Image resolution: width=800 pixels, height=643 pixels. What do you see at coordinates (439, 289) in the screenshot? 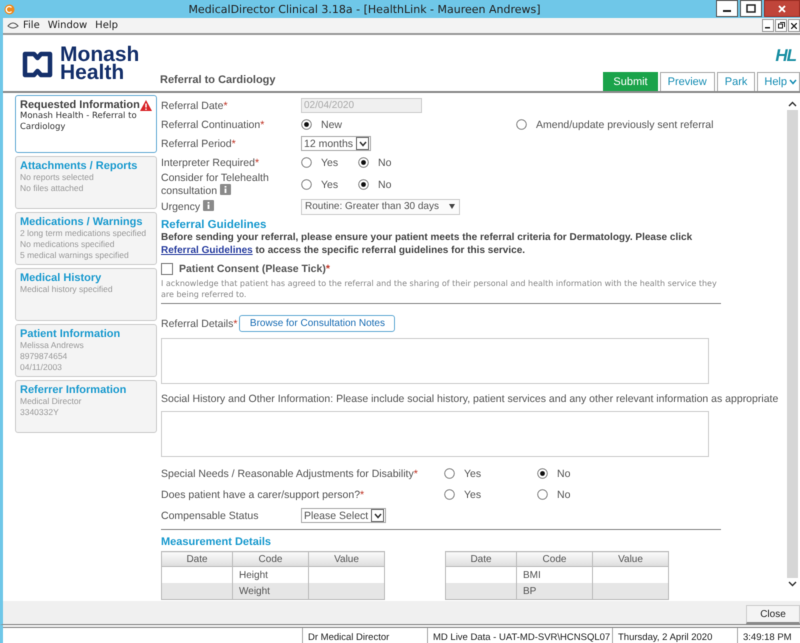
I see `consent-note: I acknowledge that patient has agreed to the referral and the sharing of their personal and health information with the health service they are being referred to.` at bounding box center [439, 289].